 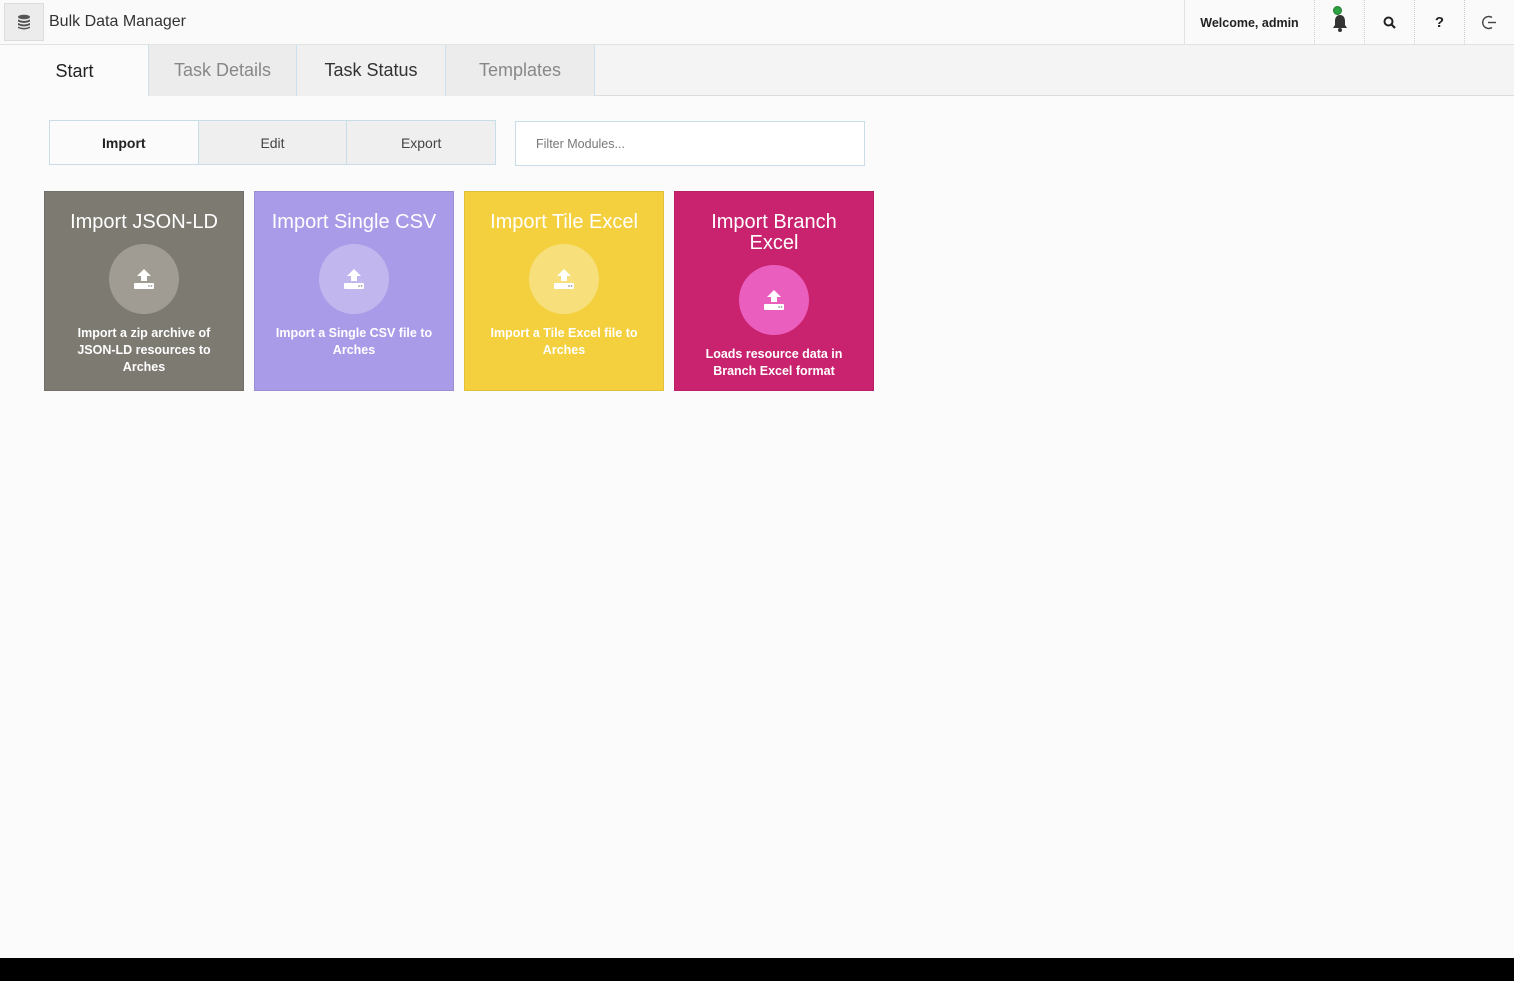 I want to click on tab-bar: Start Task Details Task Status Templates, so click(x=757, y=71).